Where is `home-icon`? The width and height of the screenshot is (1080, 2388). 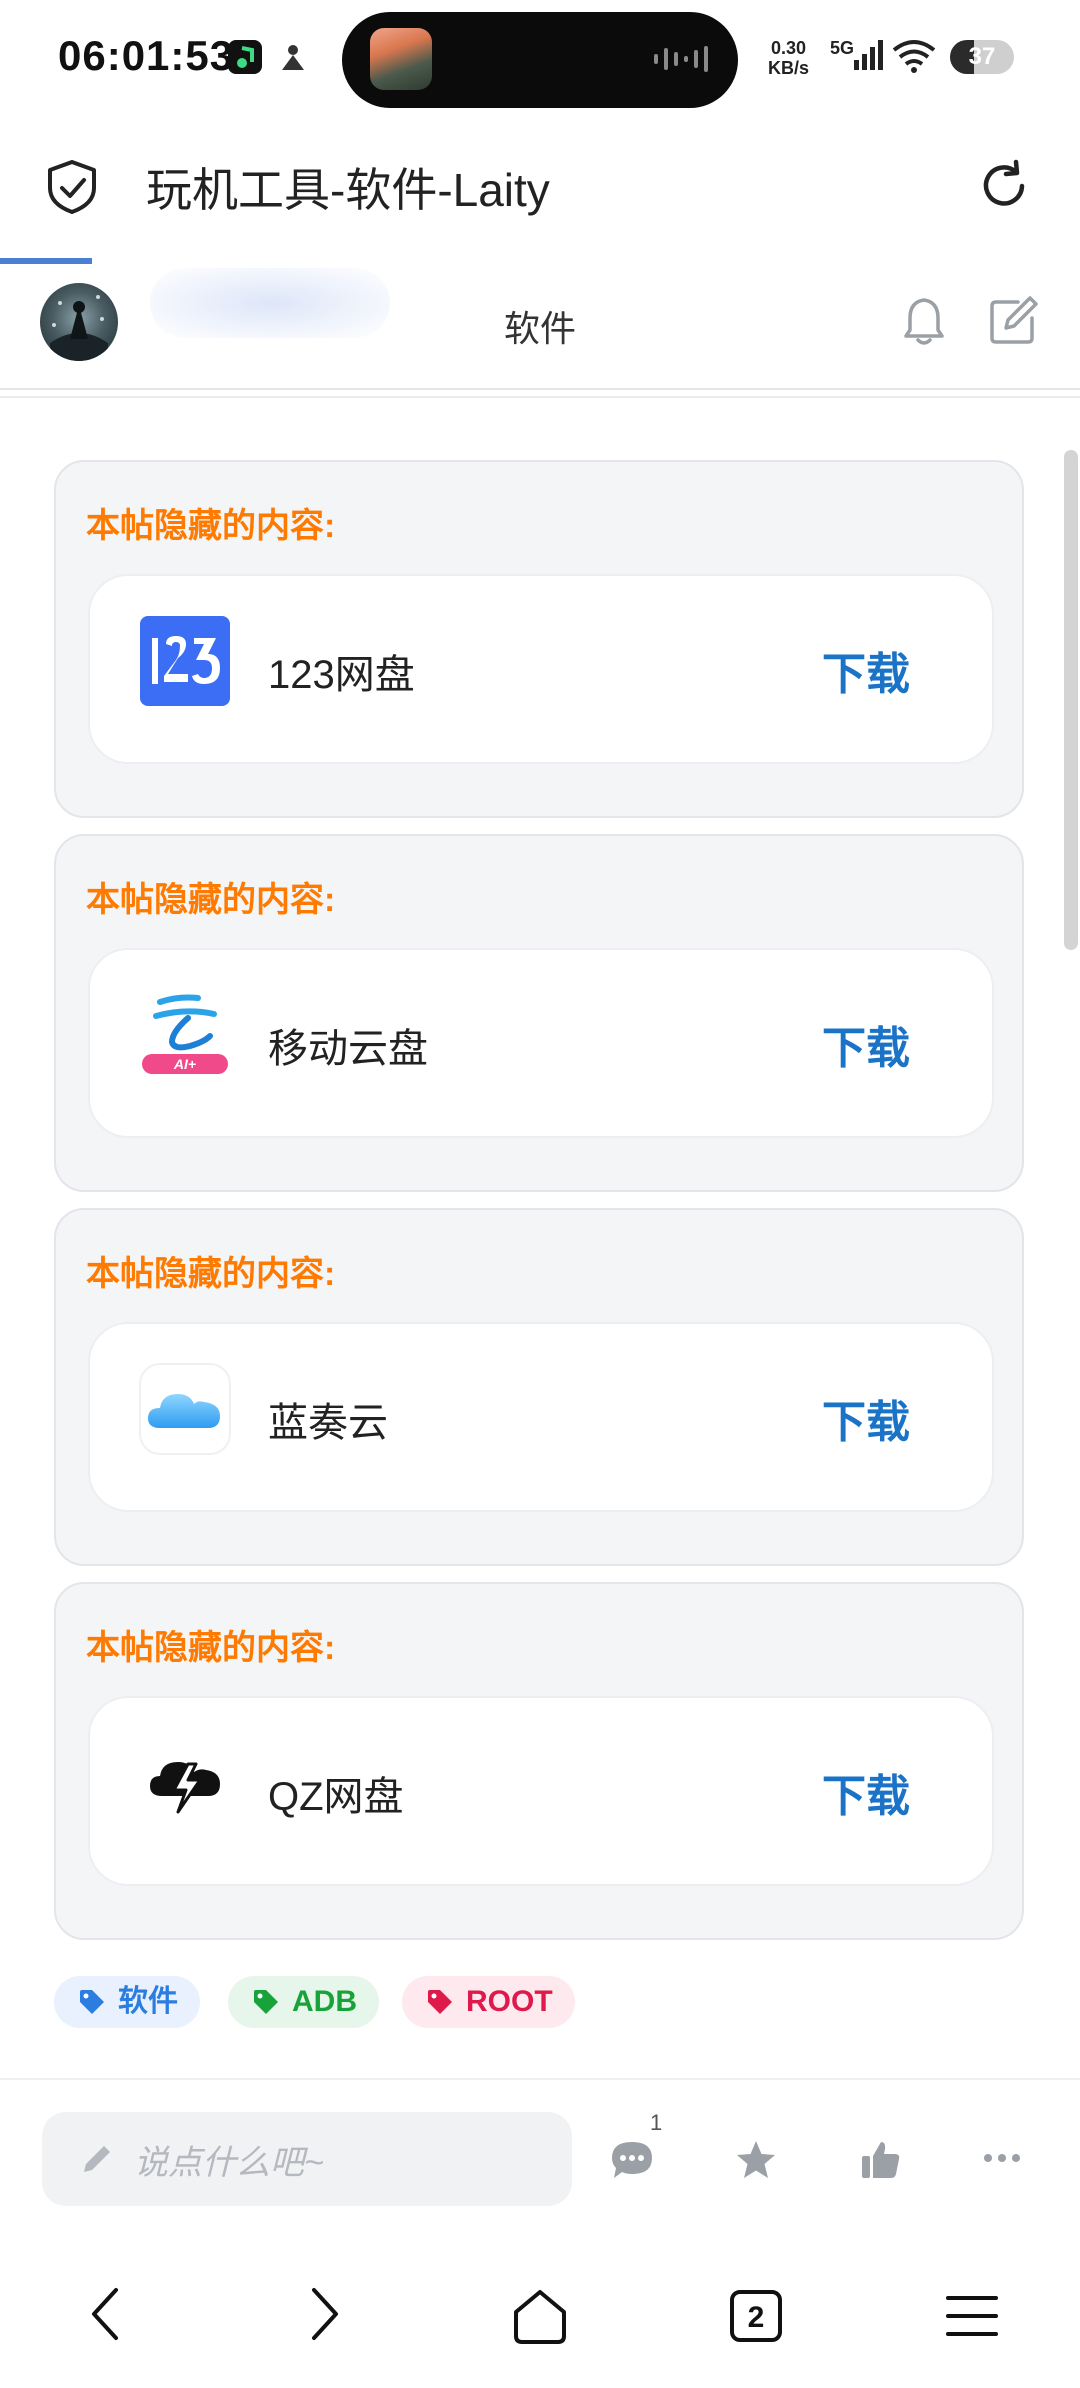 home-icon is located at coordinates (540, 2316).